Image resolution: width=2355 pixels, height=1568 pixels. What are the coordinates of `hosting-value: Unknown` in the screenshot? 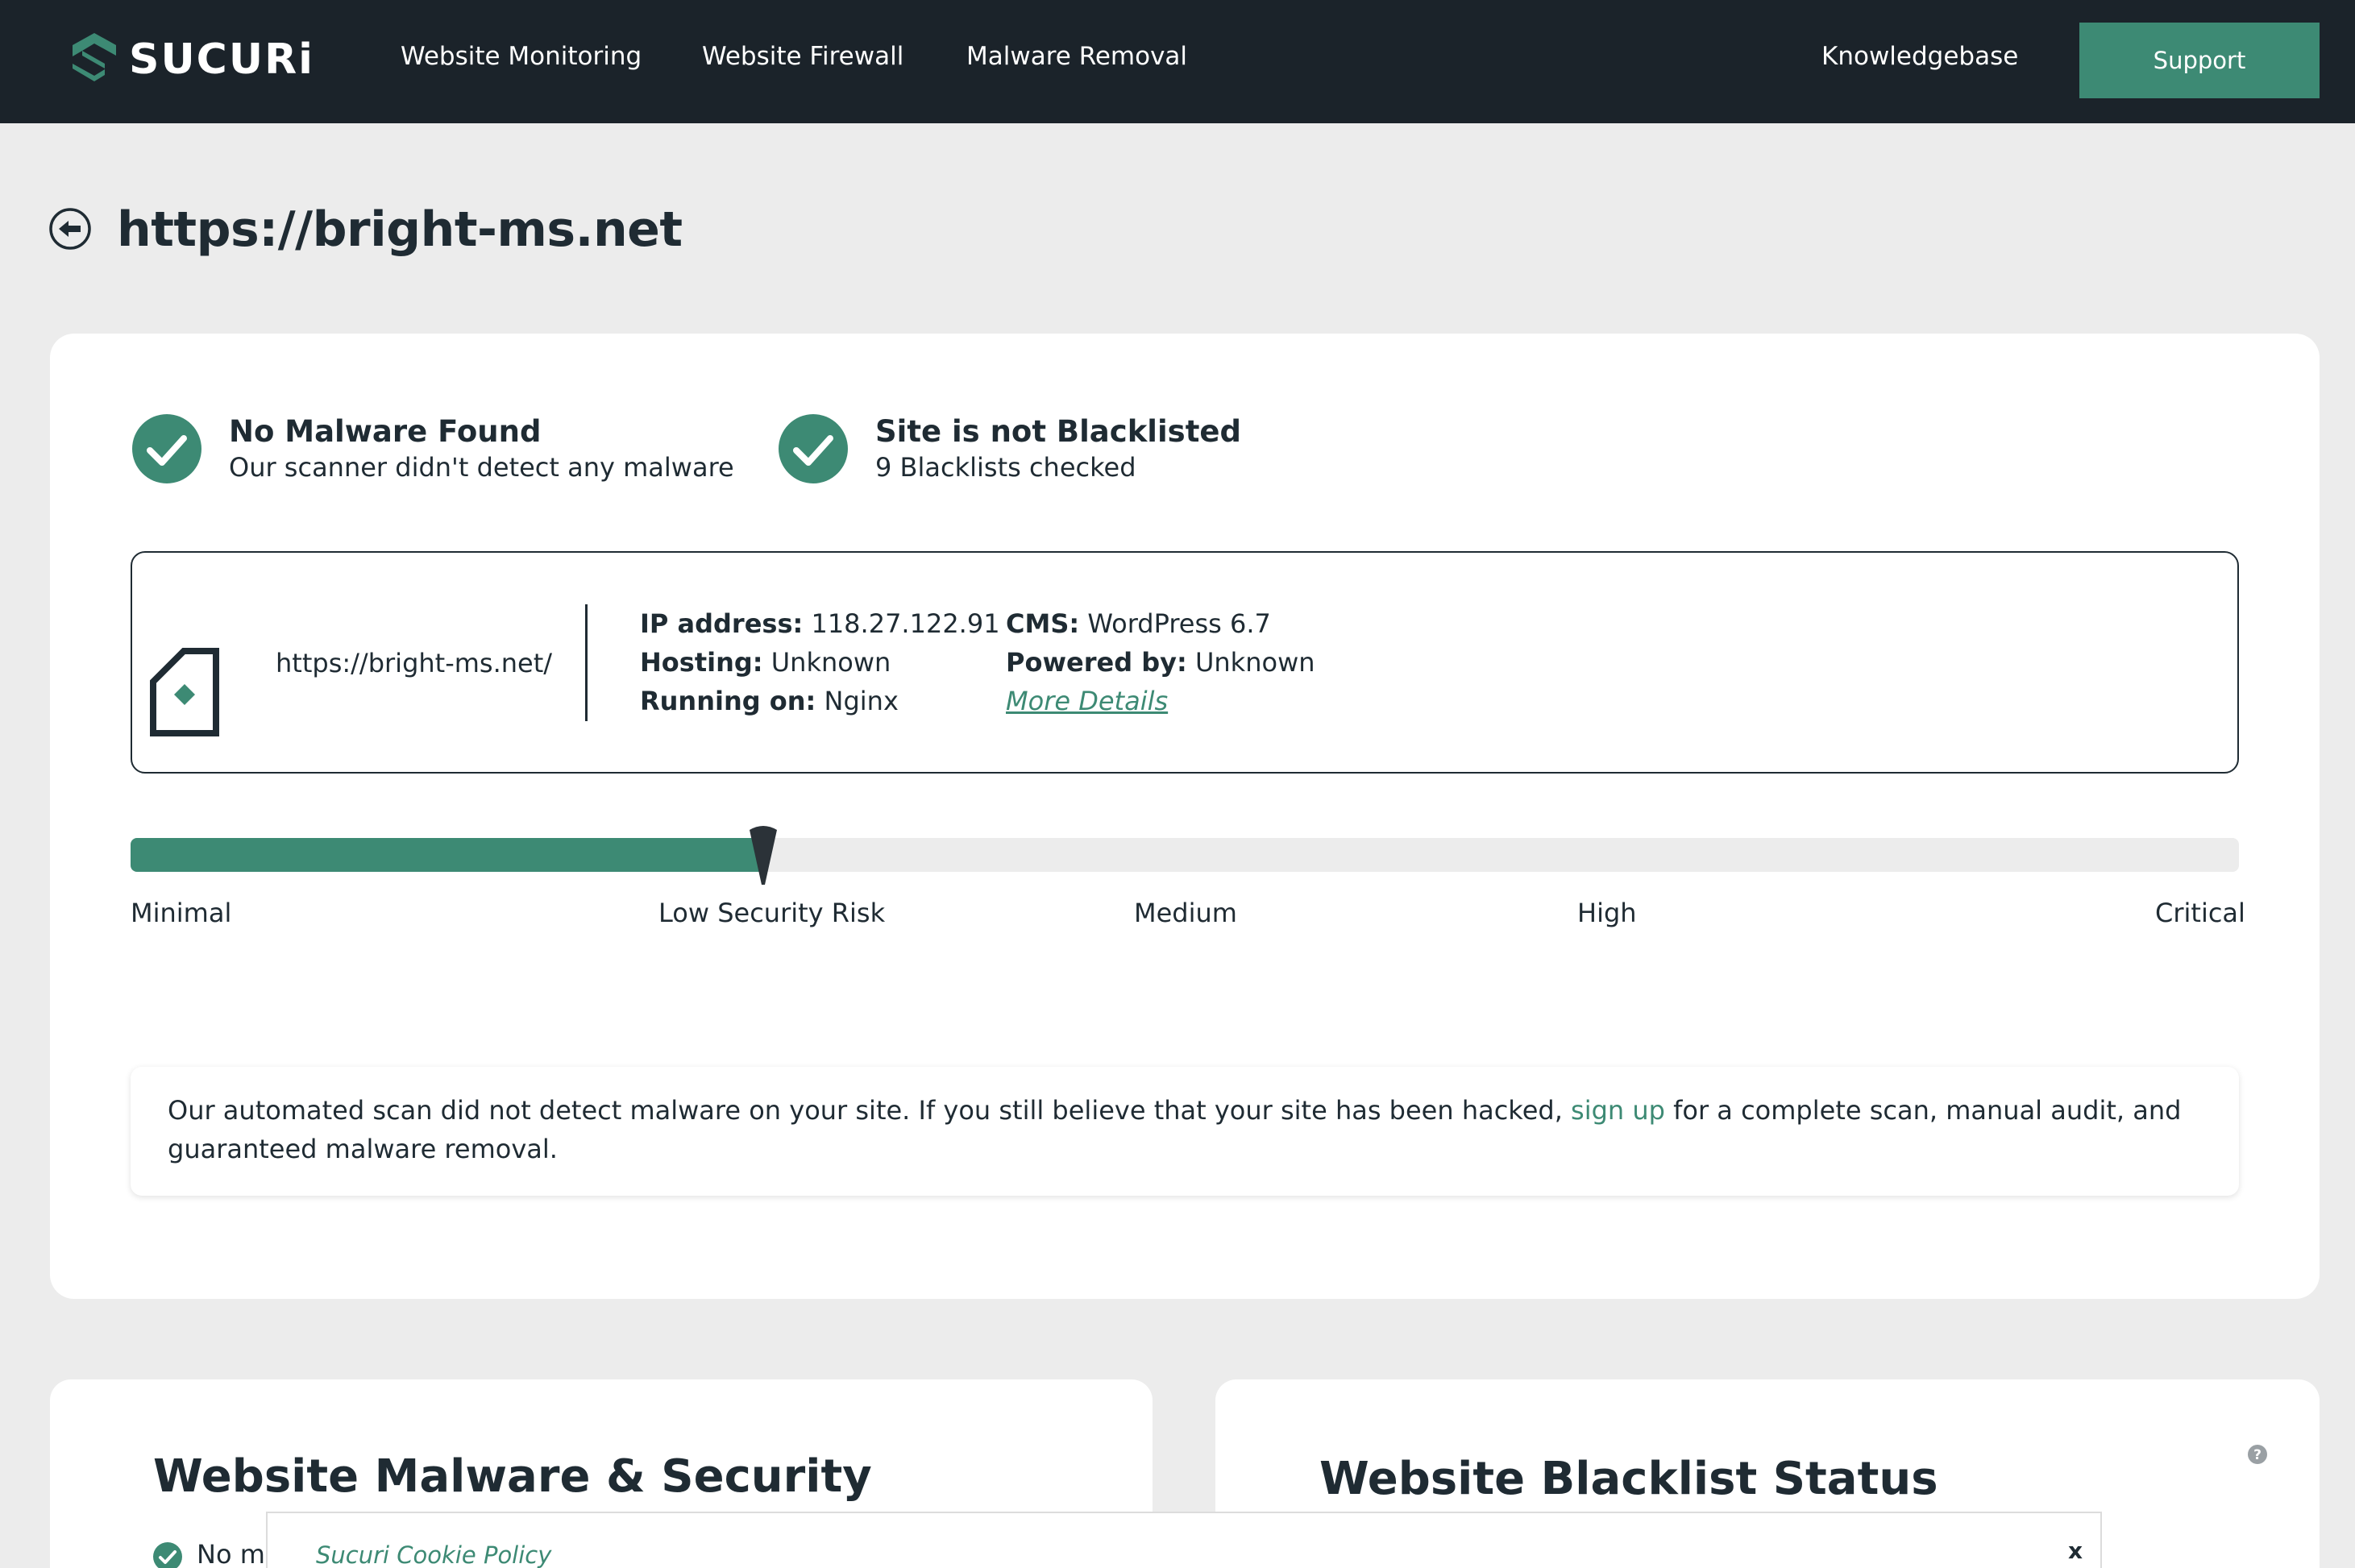 It's located at (826, 662).